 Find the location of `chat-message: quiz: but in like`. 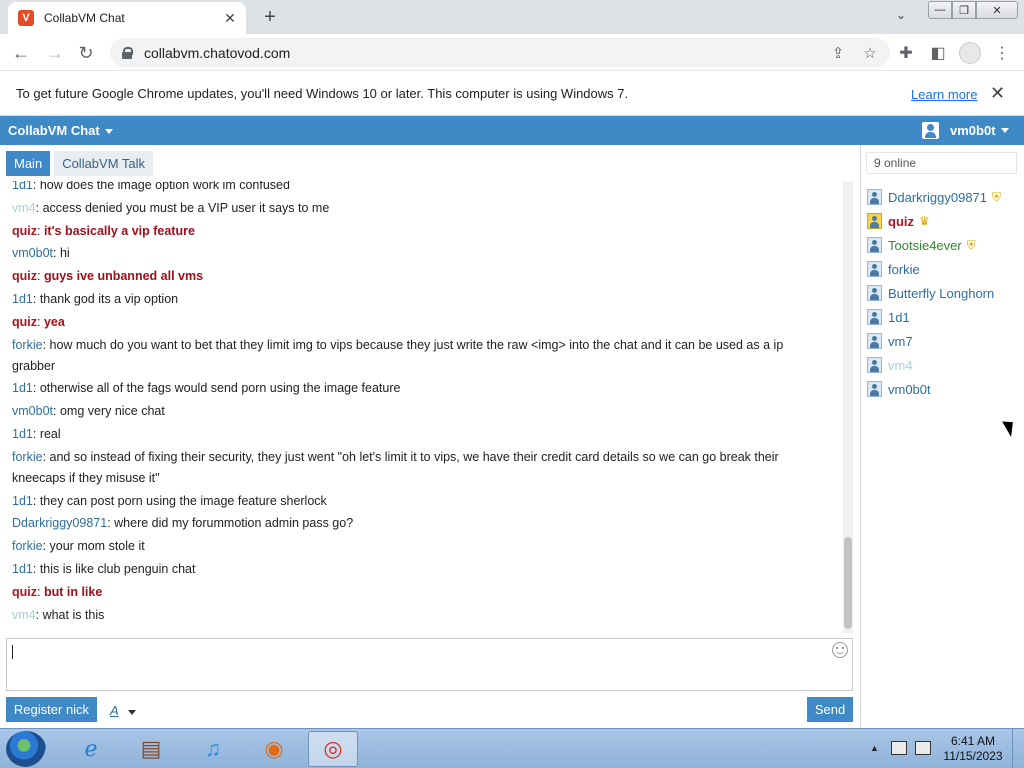

chat-message: quiz: but in like is located at coordinates (402, 592).